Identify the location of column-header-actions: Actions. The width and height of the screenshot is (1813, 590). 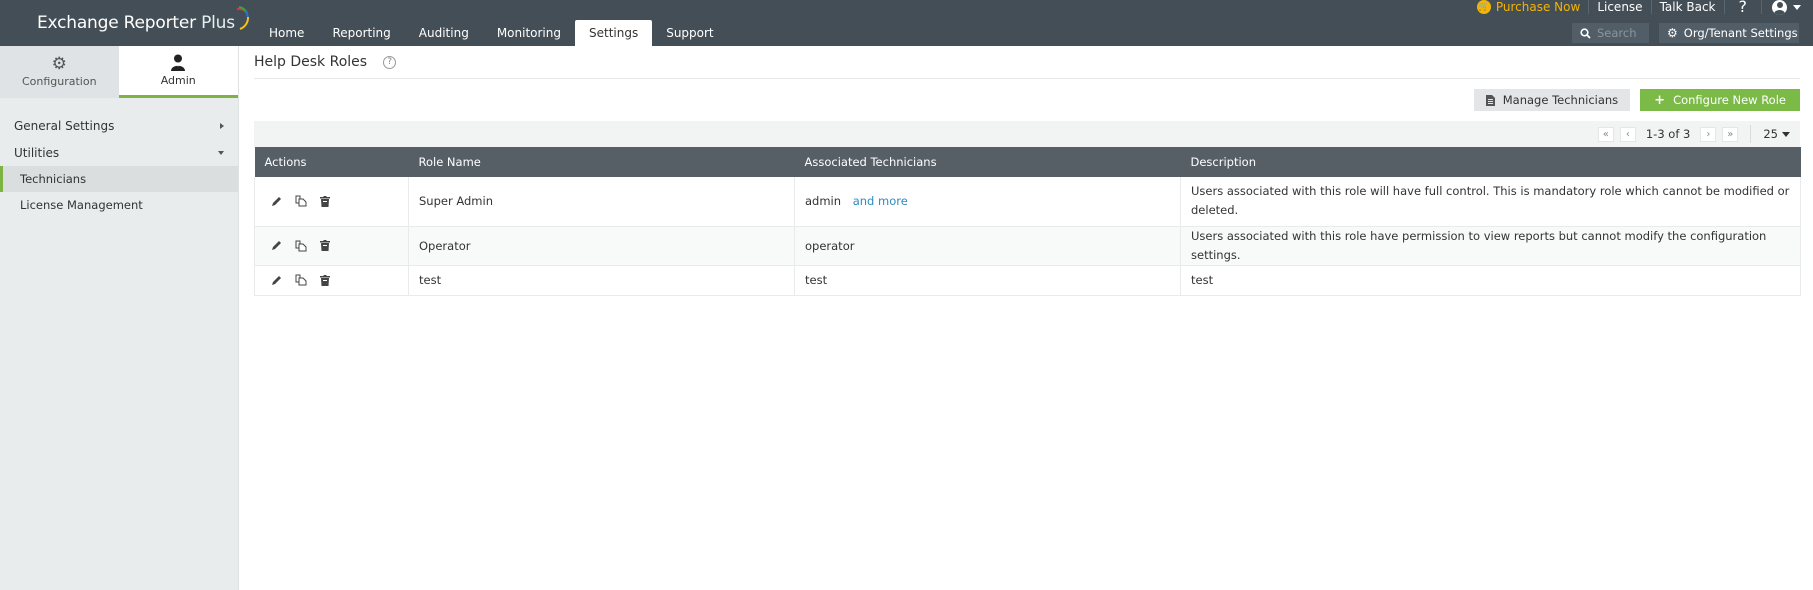
(285, 162).